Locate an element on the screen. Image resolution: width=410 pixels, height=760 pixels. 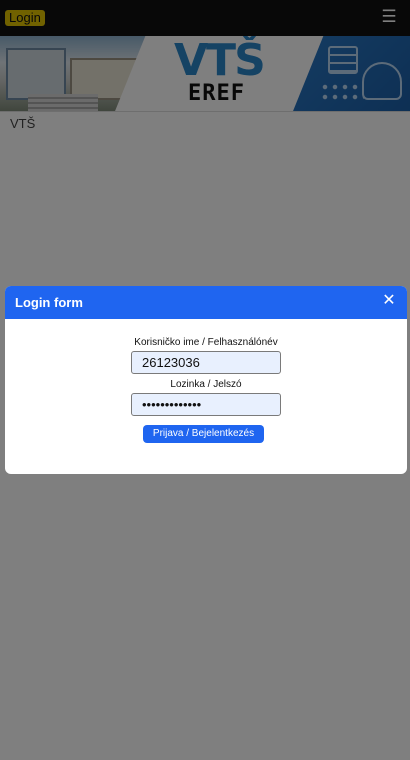
close-icon: ✕ is located at coordinates (389, 301).